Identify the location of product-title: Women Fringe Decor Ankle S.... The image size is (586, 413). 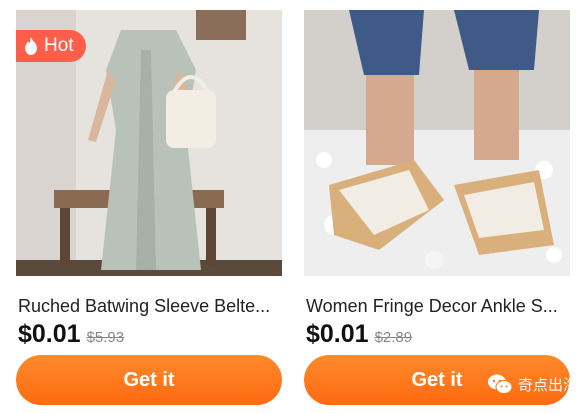
(437, 306).